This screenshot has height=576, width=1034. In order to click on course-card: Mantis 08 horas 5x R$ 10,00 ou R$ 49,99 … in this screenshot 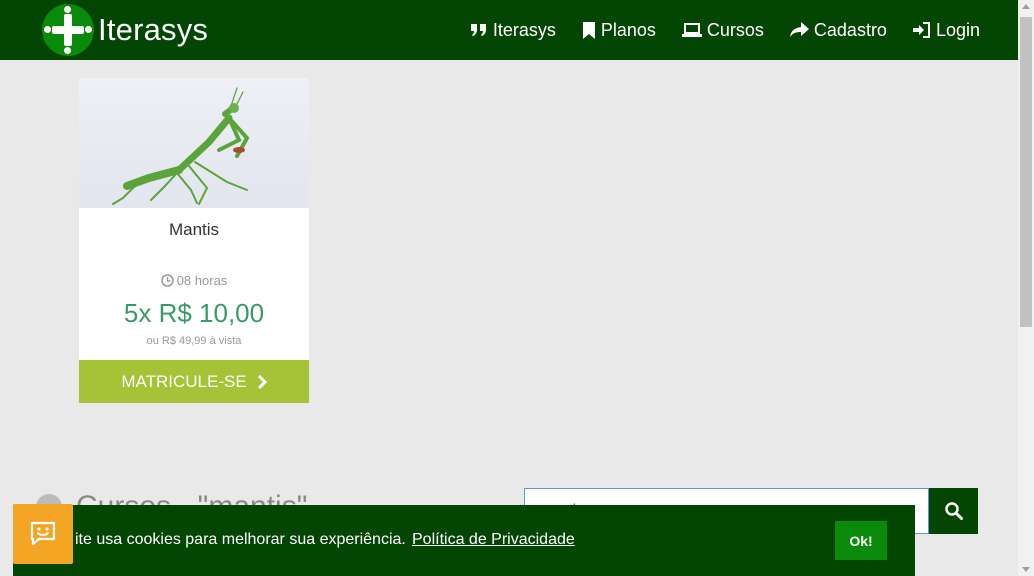, I will do `click(194, 240)`.